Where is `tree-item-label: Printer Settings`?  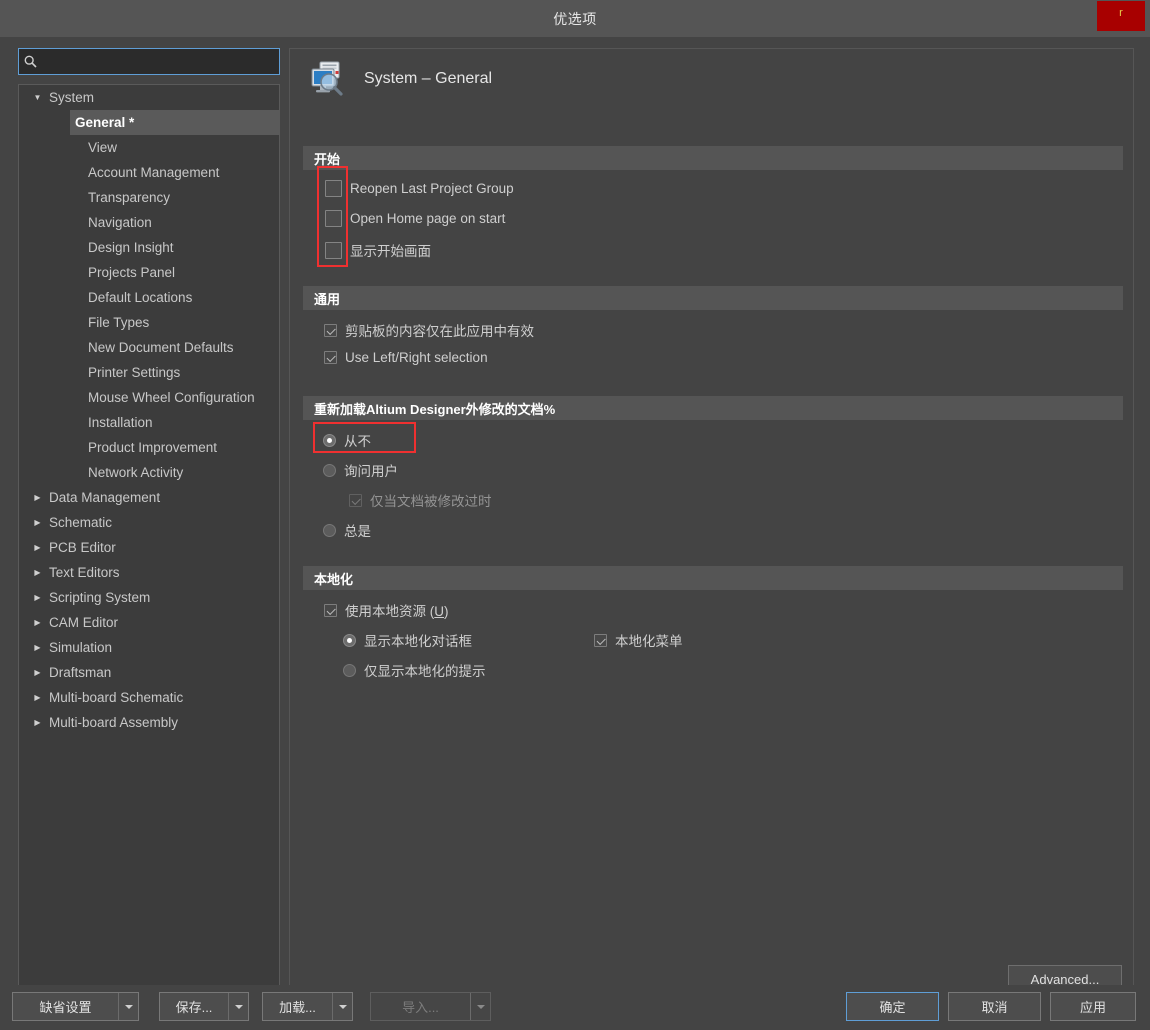 tree-item-label: Printer Settings is located at coordinates (134, 372).